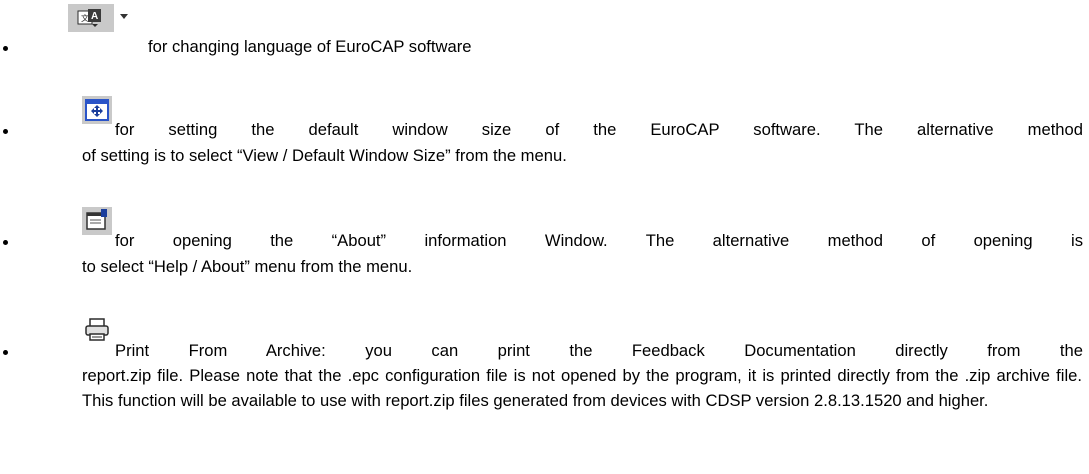 The height and width of the screenshot is (474, 1089). I want to click on about-window-icon, so click(97, 221).